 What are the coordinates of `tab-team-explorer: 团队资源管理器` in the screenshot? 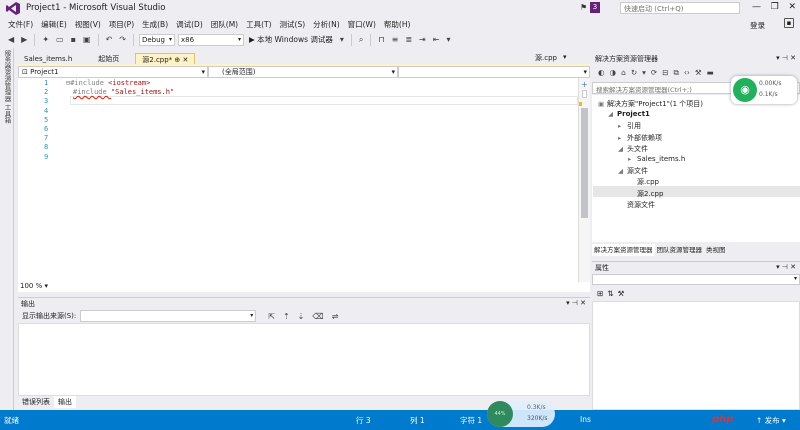 It's located at (680, 250).